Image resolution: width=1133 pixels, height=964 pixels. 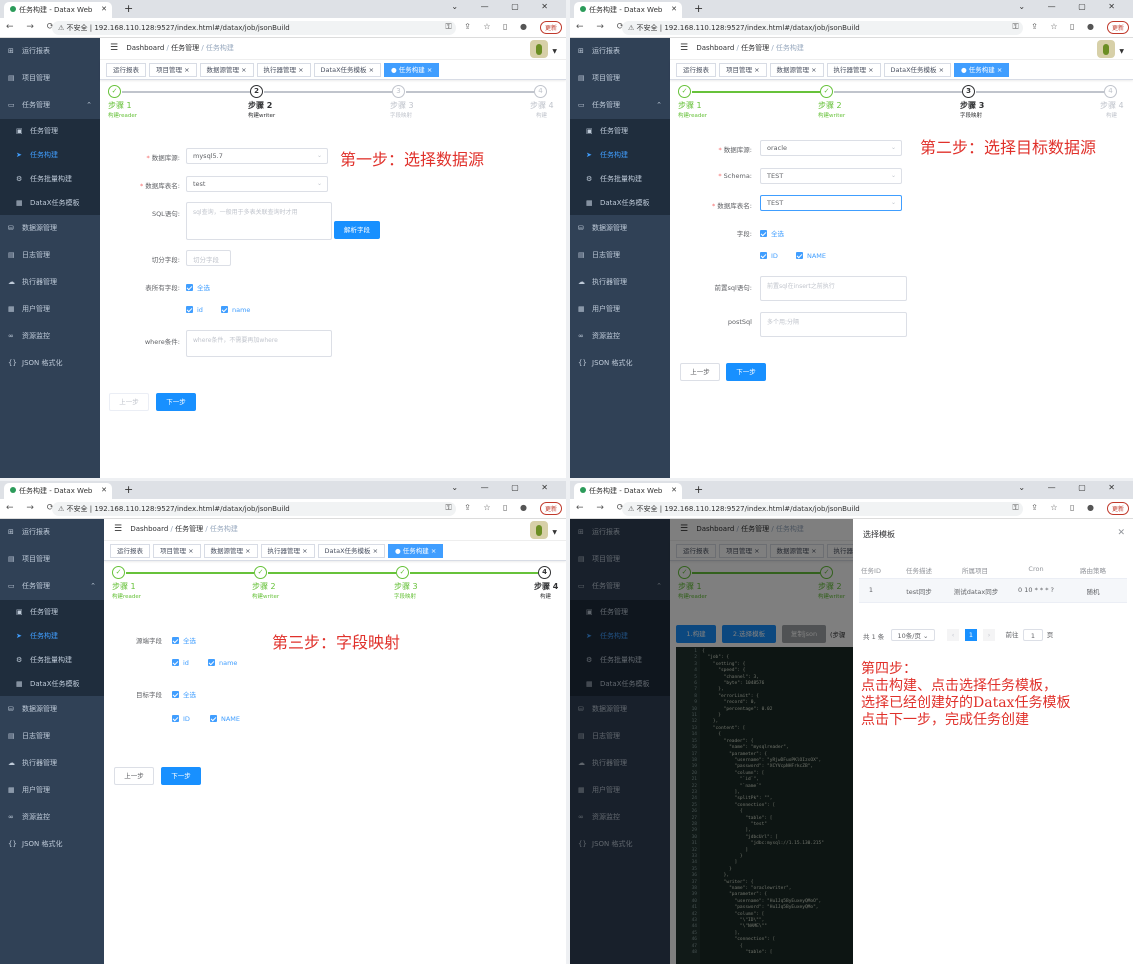 What do you see at coordinates (225, 719) in the screenshot?
I see `target-column-checkbox: NAME` at bounding box center [225, 719].